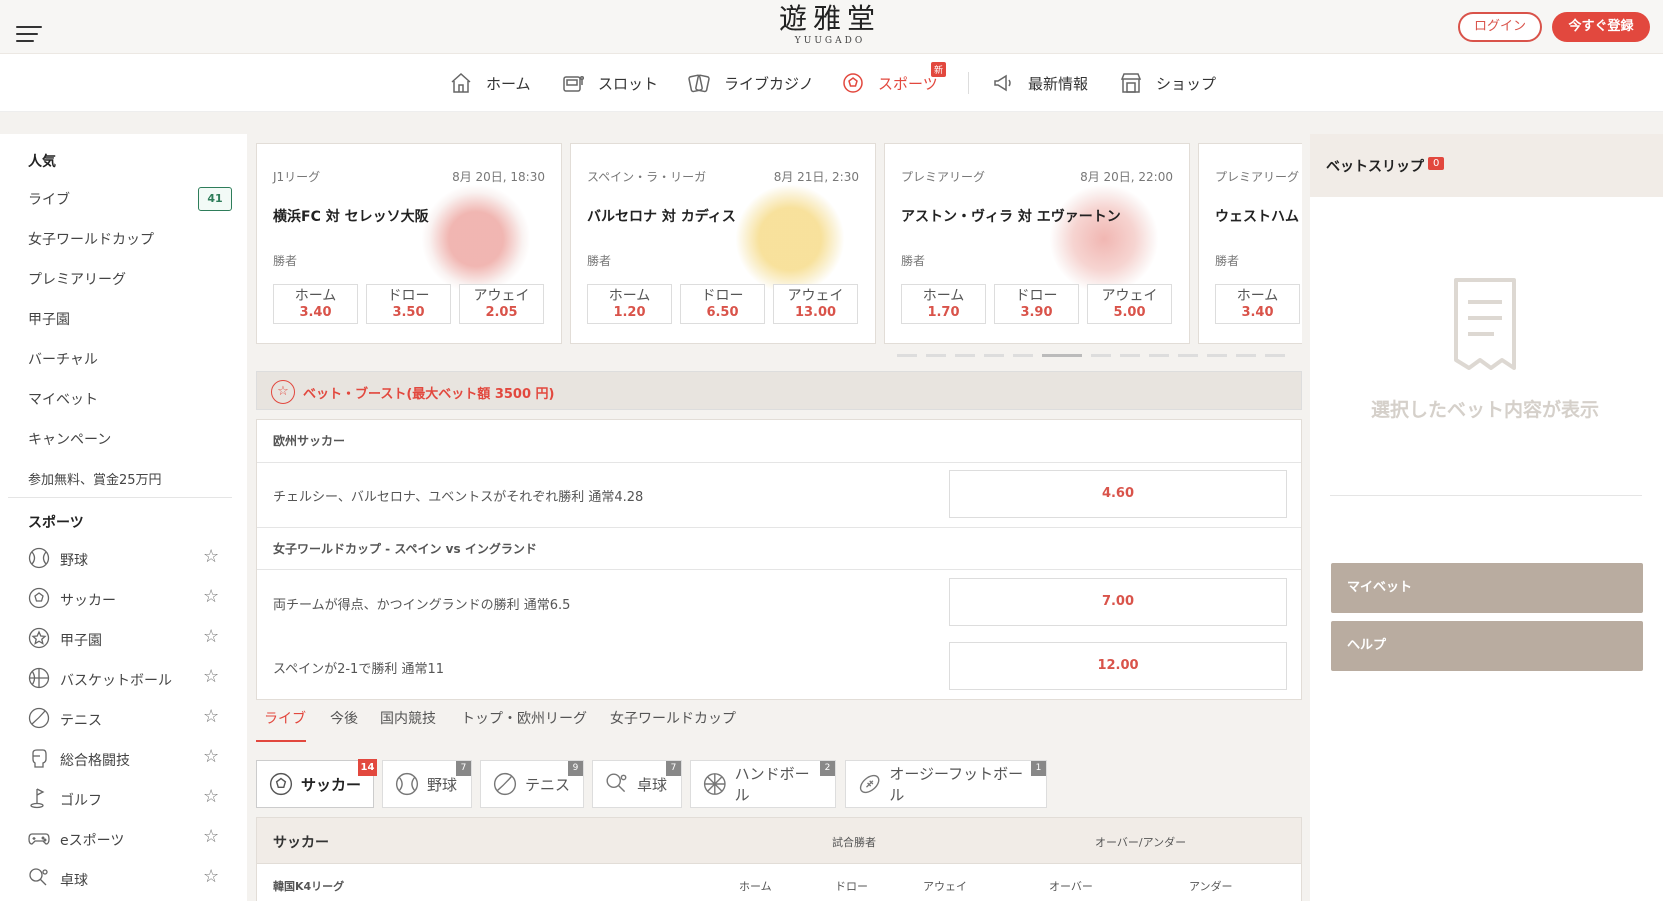 Image resolution: width=1663 pixels, height=901 pixels. Describe the element at coordinates (116, 680) in the screenshot. I see `sidebar-sport-basketball: バスケットボール` at that location.